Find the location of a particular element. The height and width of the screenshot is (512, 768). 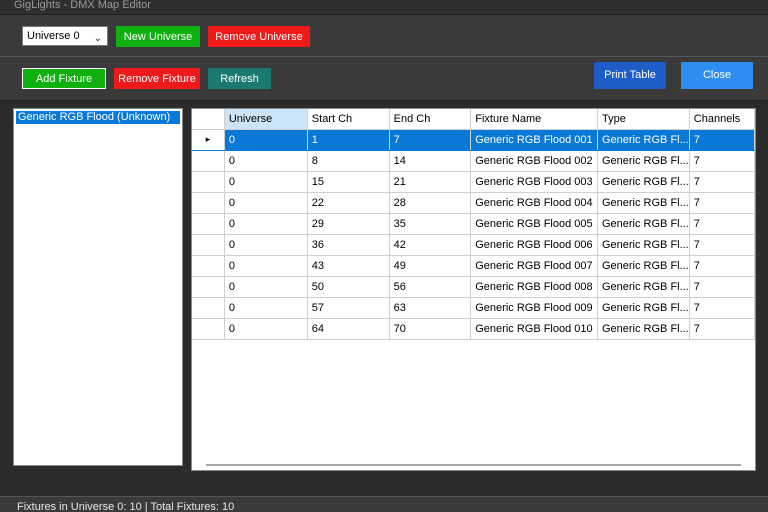

table-cell: Generic RGB Flood 001 is located at coordinates (534, 140).